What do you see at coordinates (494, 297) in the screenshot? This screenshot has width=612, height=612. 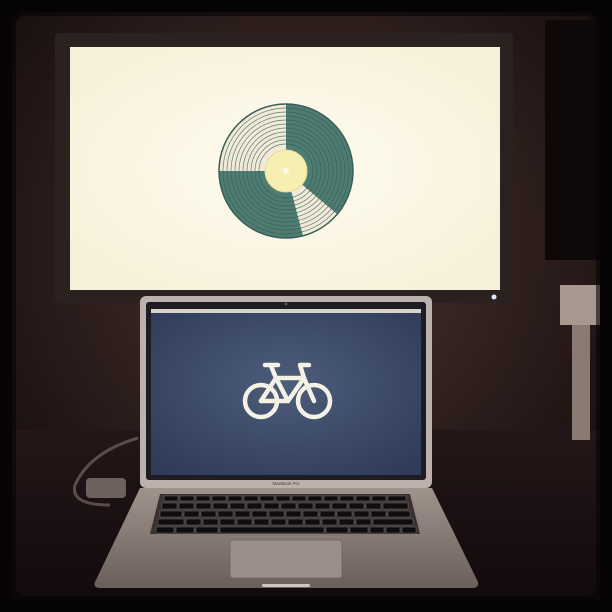 I see `monitor-power-light` at bounding box center [494, 297].